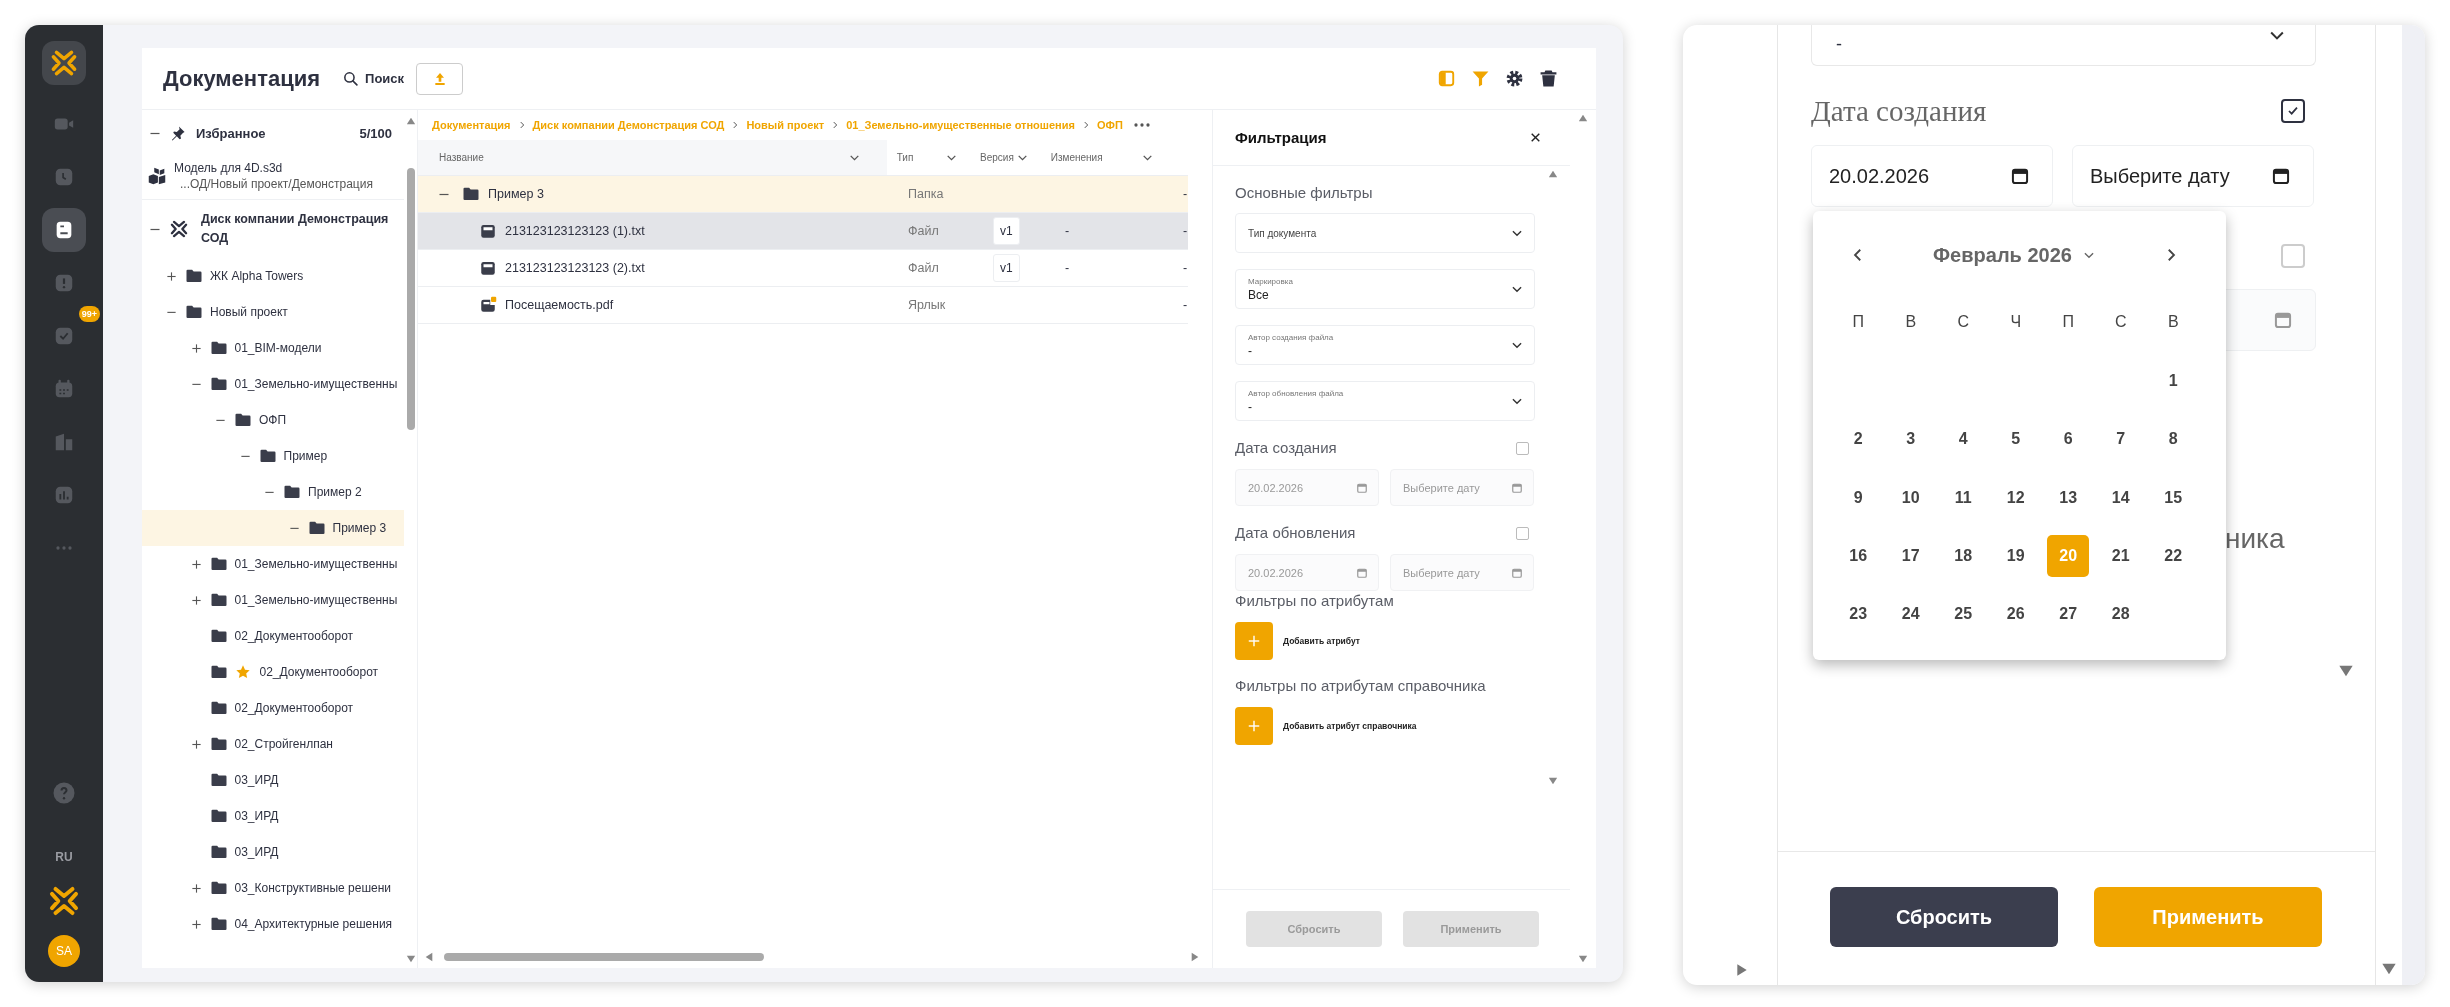 Image resolution: width=2450 pixels, height=1007 pixels. Describe the element at coordinates (1385, 233) in the screenshot. I see `dropdown: Тип документа` at that location.